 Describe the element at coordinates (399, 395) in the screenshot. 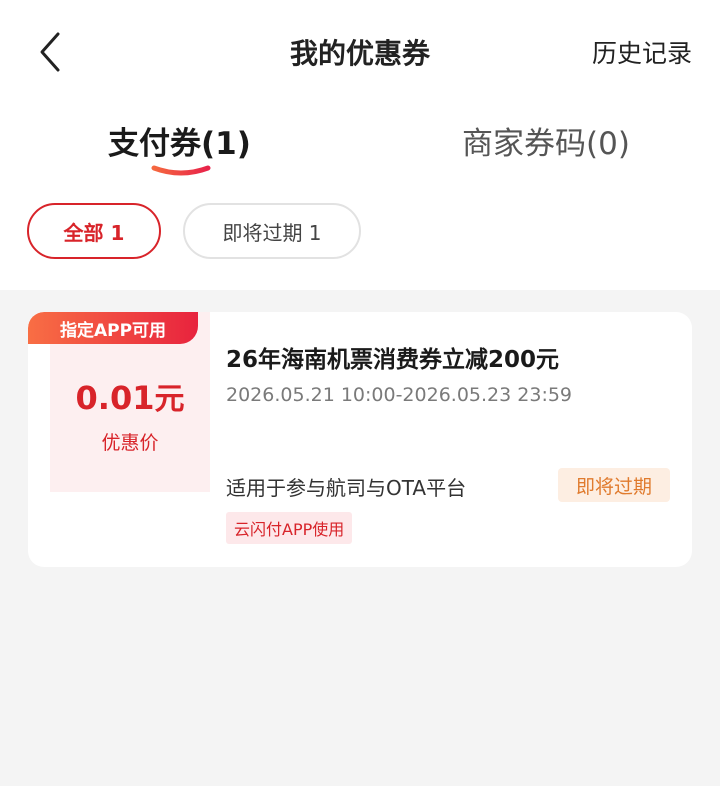

I see `coupon-validity: 2026.05.21 10:00-2026.05.23 23:59` at that location.